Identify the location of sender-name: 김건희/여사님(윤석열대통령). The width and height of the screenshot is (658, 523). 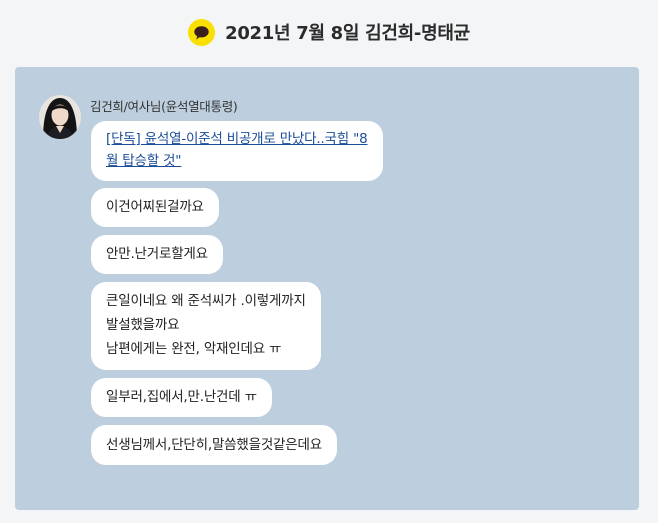
(164, 106).